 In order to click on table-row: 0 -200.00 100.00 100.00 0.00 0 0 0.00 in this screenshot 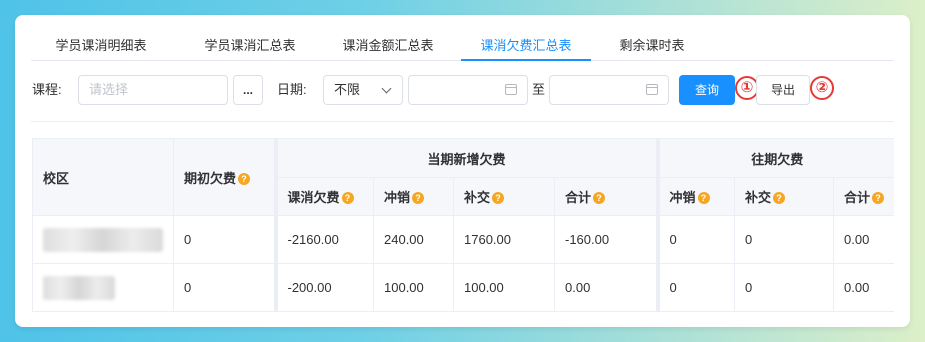, I will do `click(463, 287)`.